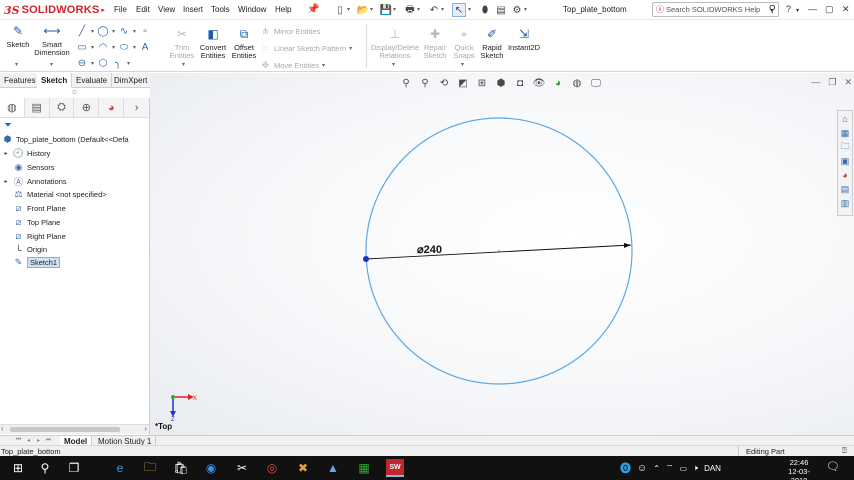 The image size is (854, 480). I want to click on task-view-icon: ❐, so click(74, 468).